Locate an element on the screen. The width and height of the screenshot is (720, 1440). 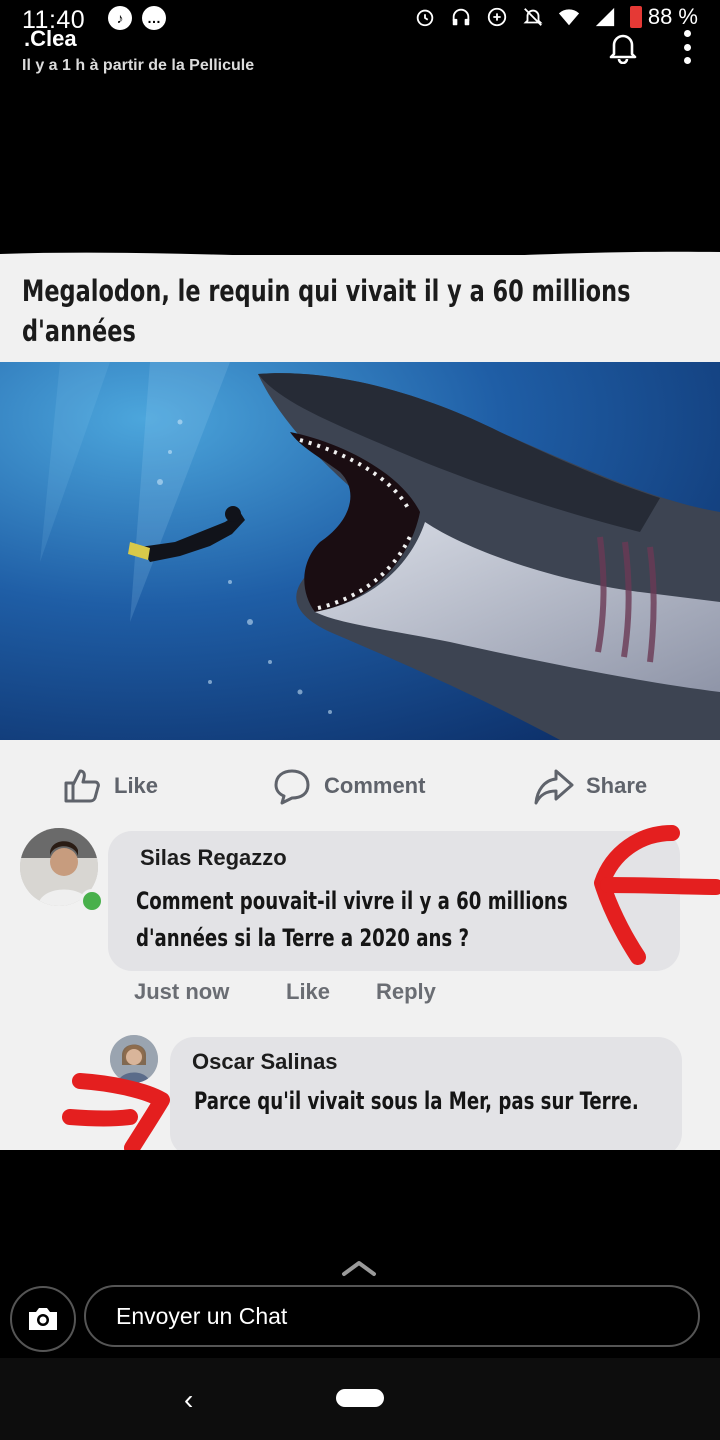
back-icon: ‹ is located at coordinates (188, 1400).